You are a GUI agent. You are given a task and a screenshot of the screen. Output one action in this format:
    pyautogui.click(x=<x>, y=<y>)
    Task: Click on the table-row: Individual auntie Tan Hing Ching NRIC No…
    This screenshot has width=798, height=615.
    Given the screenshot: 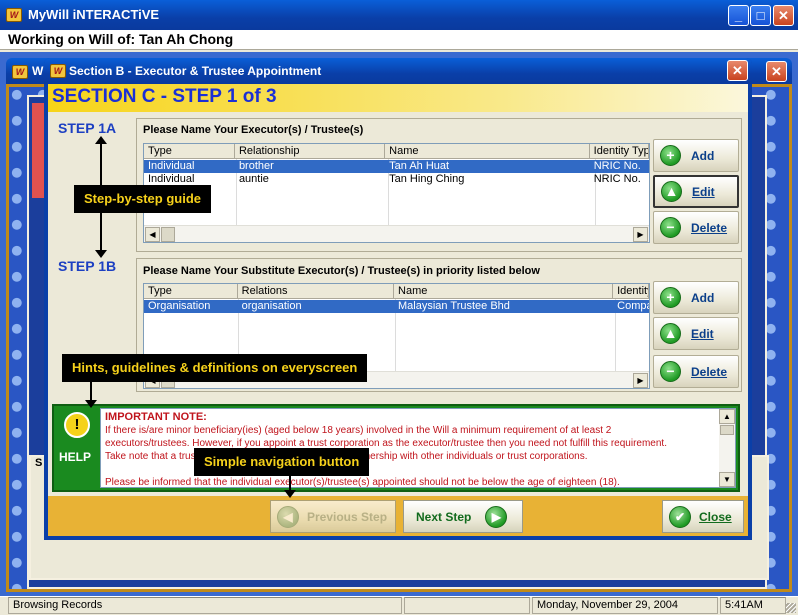 What is the action you would take?
    pyautogui.click(x=396, y=179)
    